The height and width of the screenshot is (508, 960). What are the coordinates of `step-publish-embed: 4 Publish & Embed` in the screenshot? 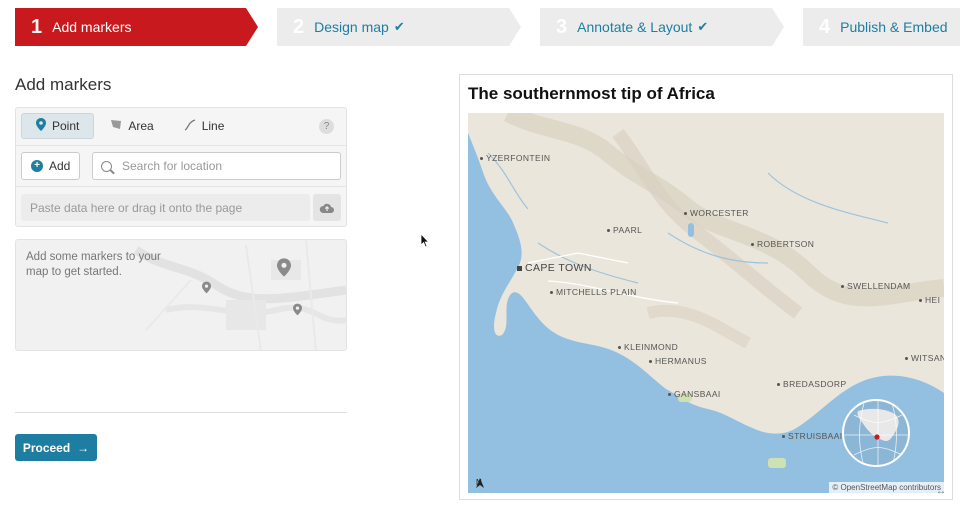 It's located at (881, 27).